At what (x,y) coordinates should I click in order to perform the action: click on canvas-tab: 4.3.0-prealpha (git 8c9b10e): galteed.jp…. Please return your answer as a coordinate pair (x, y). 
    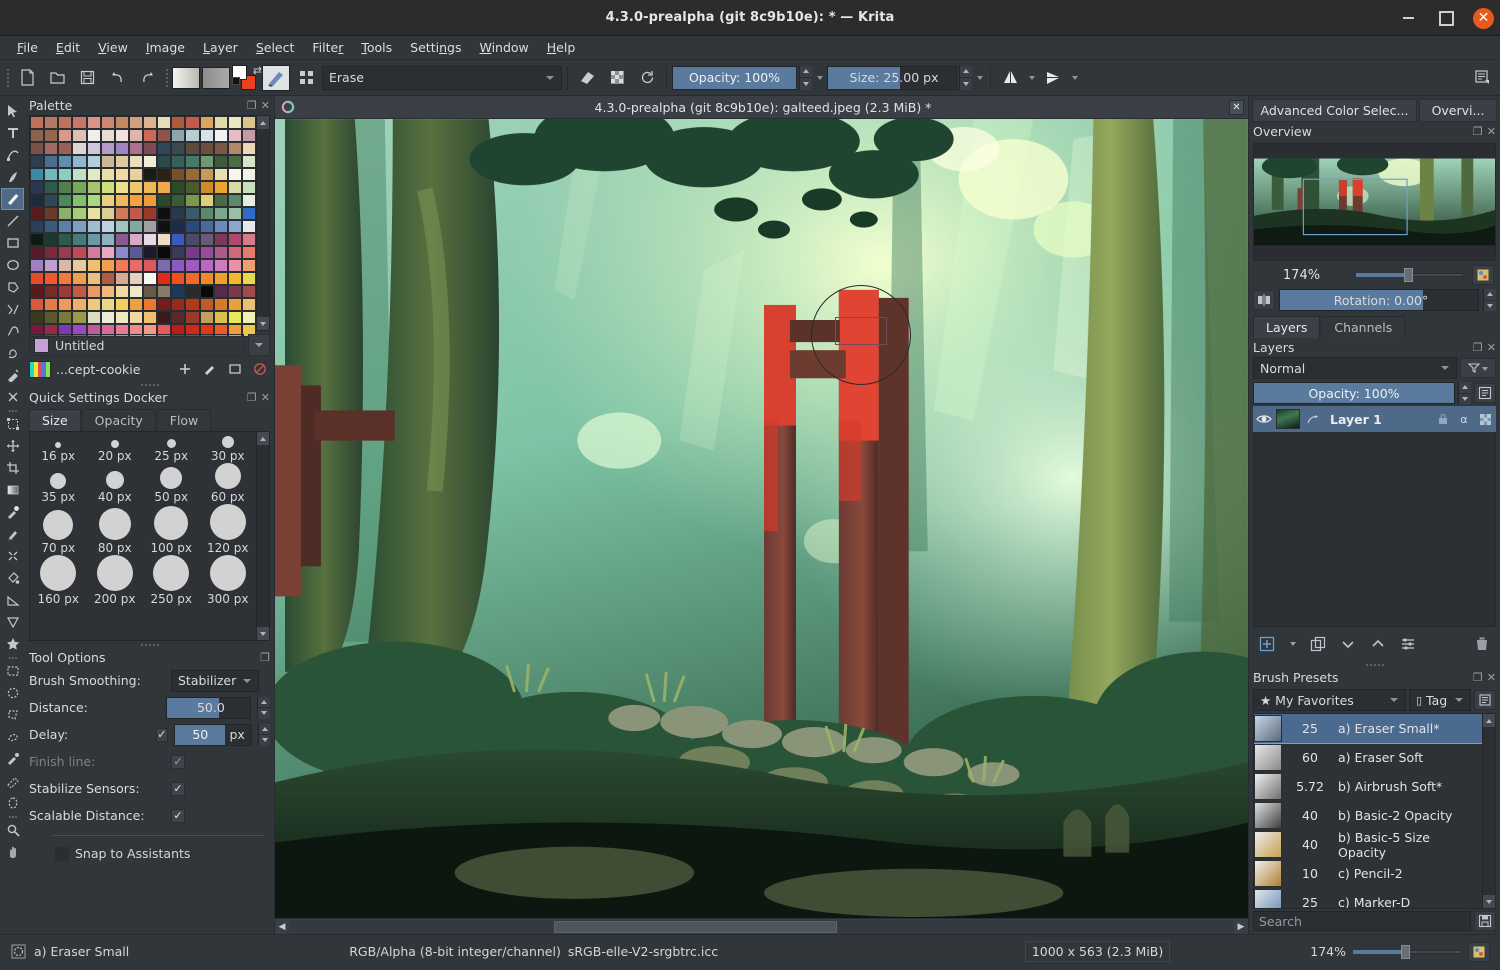
    Looking at the image, I should click on (761, 107).